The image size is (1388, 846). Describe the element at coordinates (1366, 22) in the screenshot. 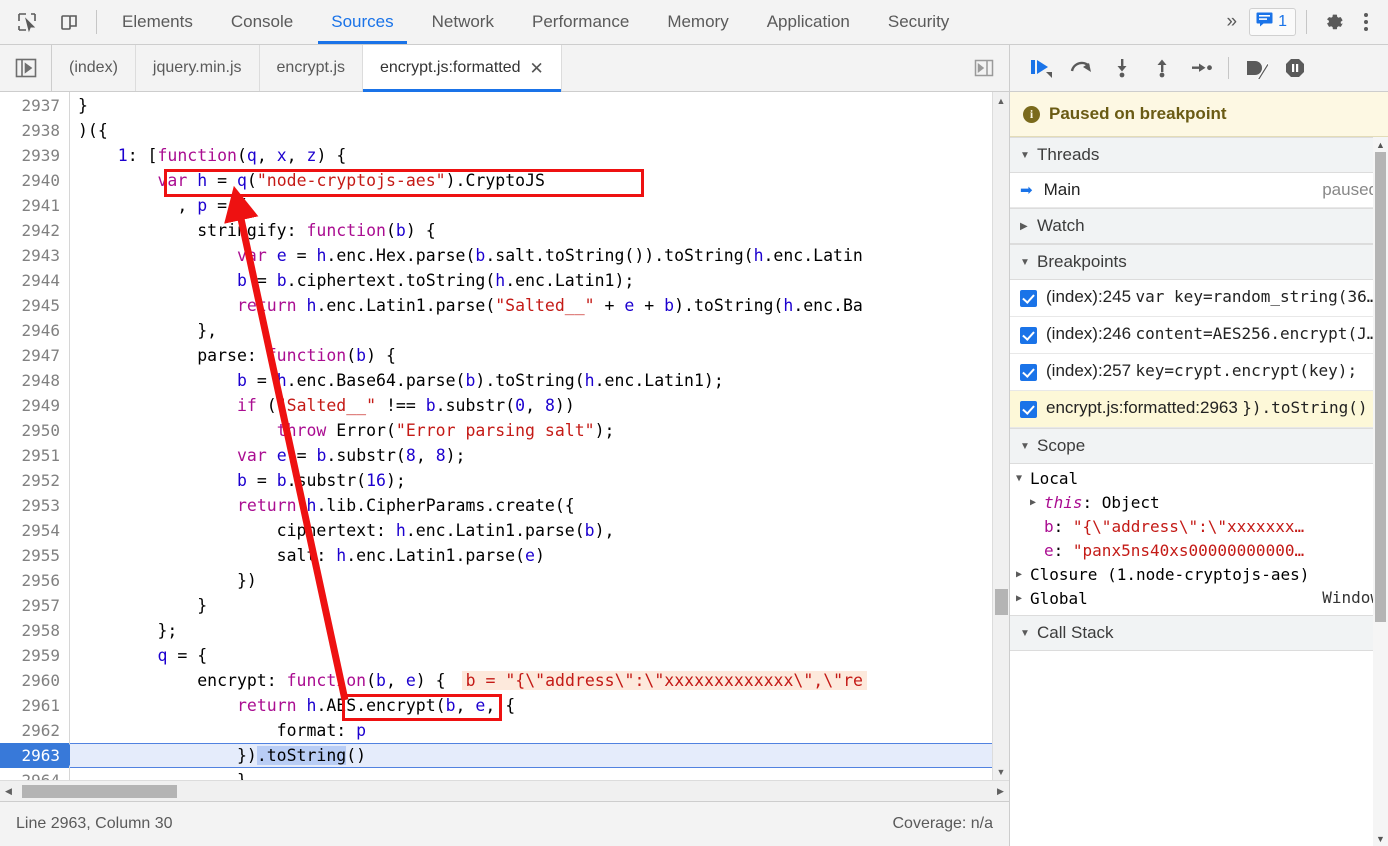

I see `more-options-kebab-icon` at that location.